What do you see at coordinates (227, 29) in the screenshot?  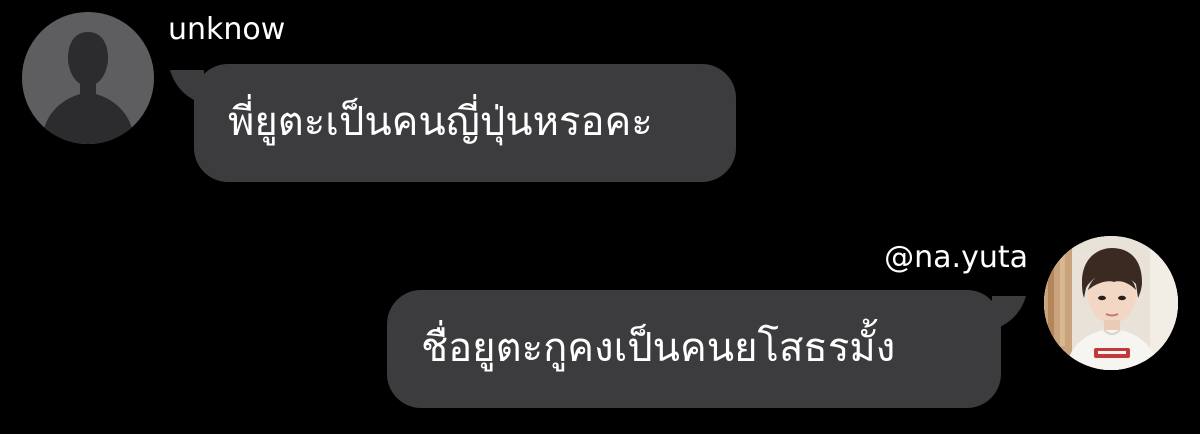 I see `sender-name-unknow: unknow` at bounding box center [227, 29].